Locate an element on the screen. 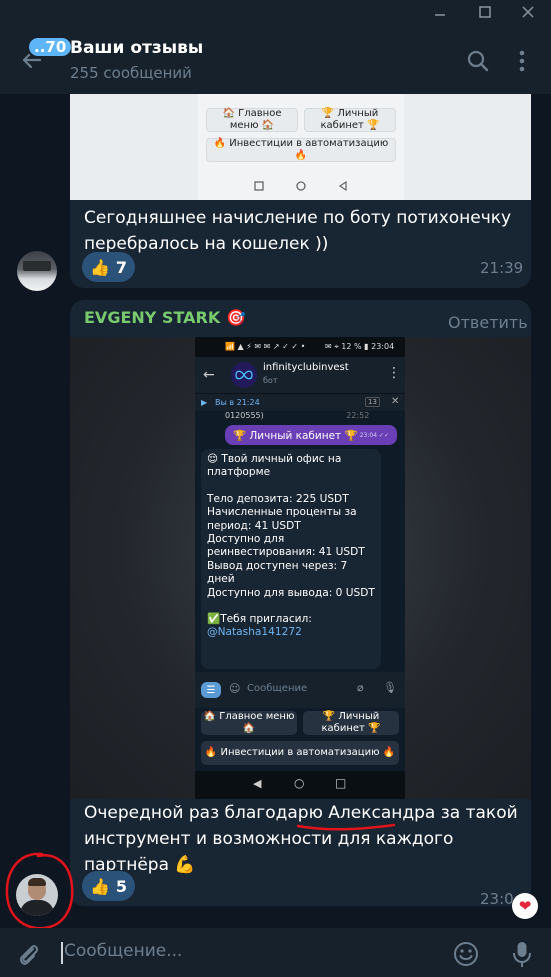  home-icon is located at coordinates (301, 186).